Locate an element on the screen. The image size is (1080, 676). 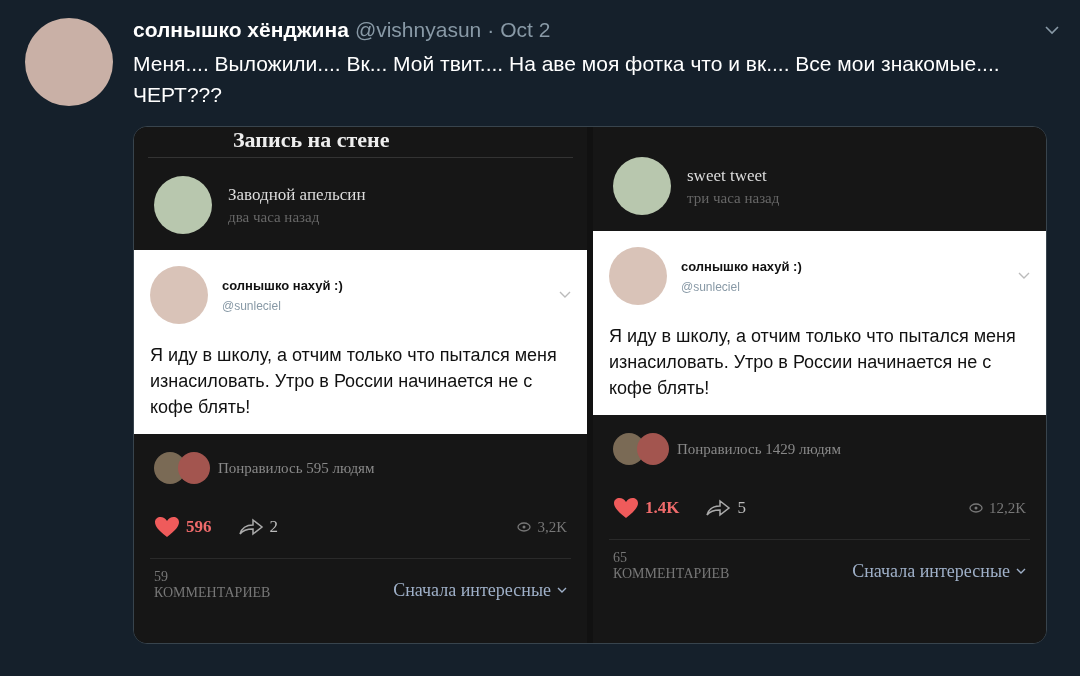
wall-post-header: Запись на стене is located at coordinates (360, 142).